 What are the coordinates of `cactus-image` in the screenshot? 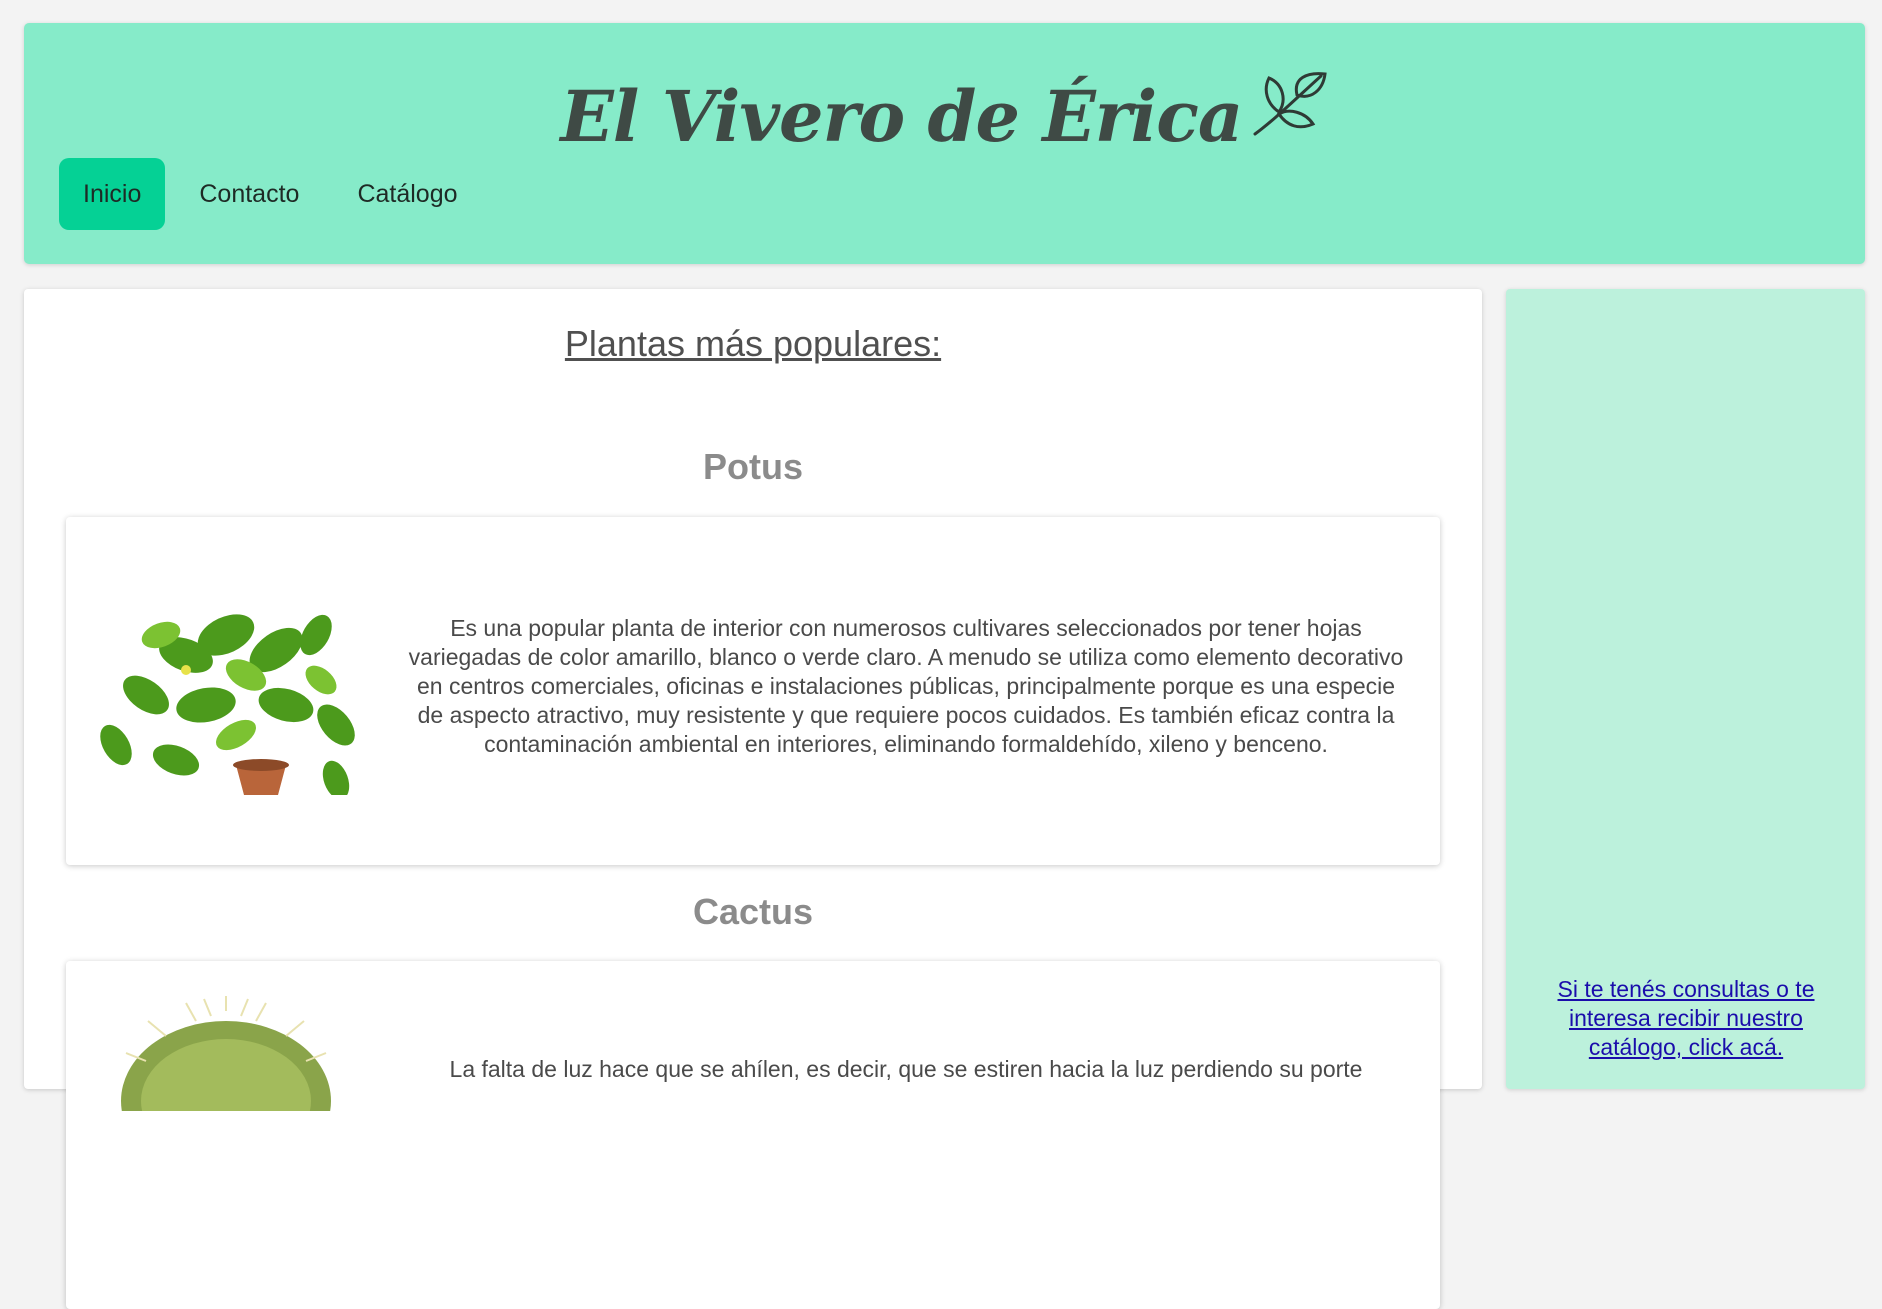 It's located at (226, 1086).